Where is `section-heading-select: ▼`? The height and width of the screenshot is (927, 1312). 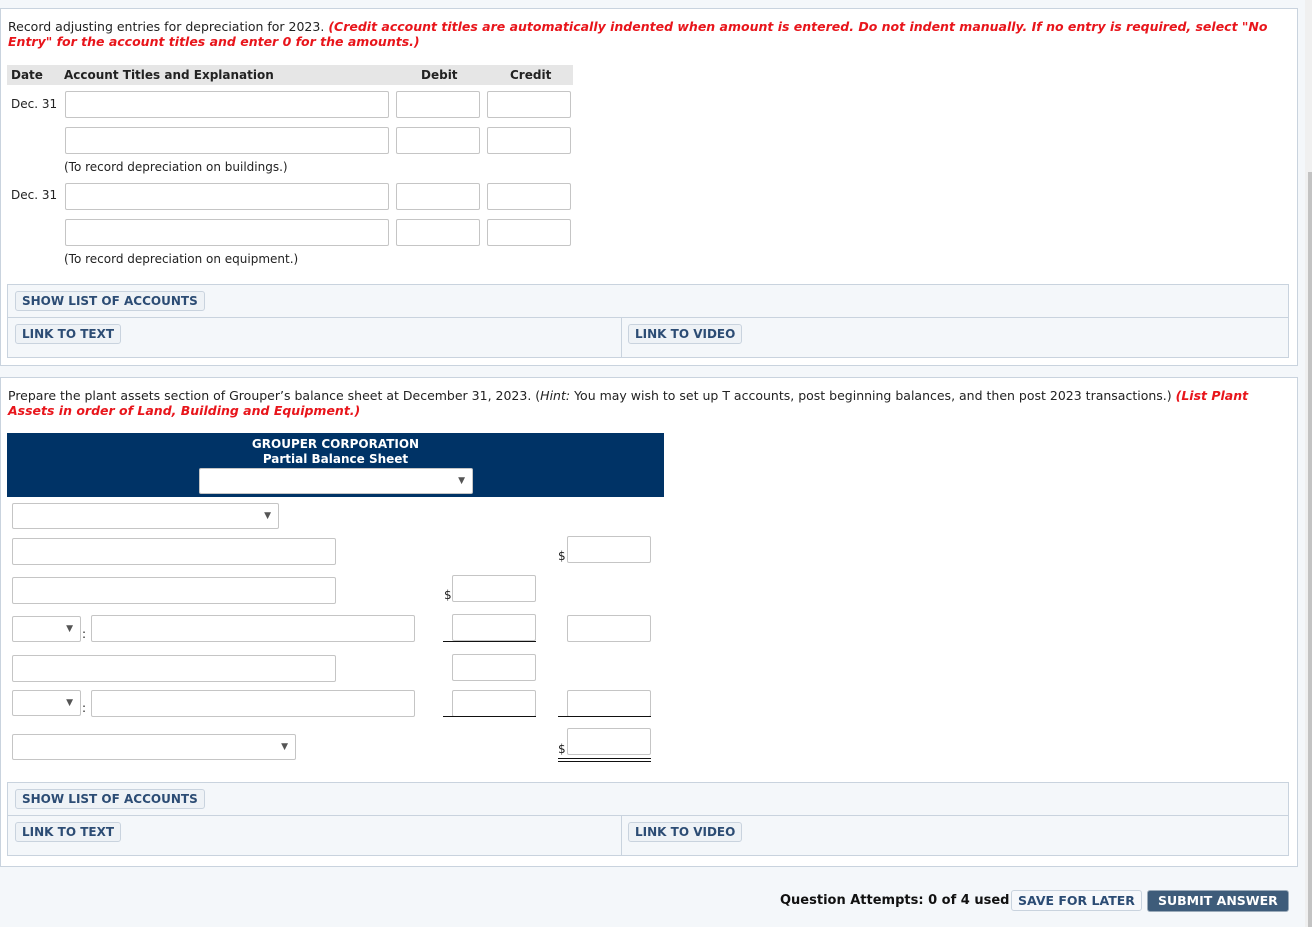 section-heading-select: ▼ is located at coordinates (145, 516).